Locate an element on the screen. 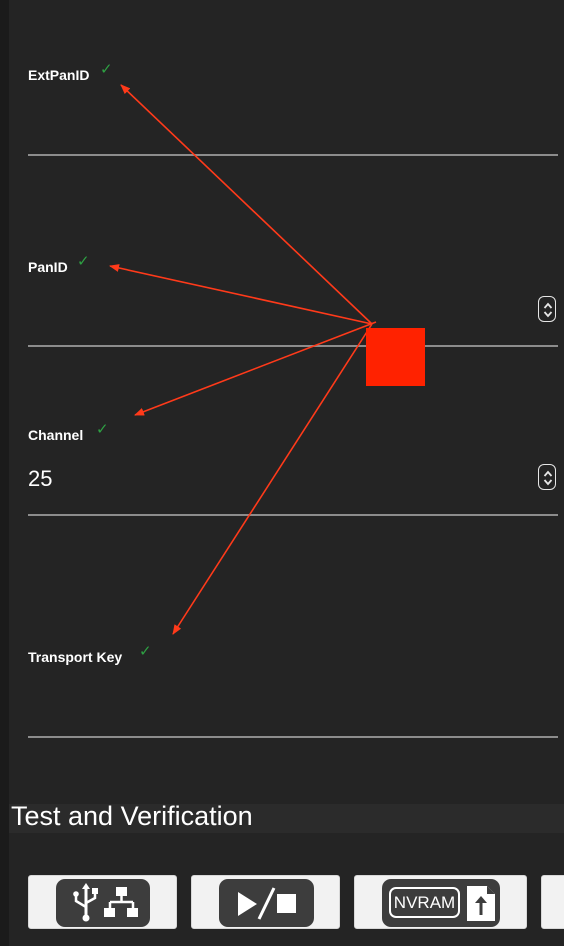  left-edge-strip is located at coordinates (4, 473).